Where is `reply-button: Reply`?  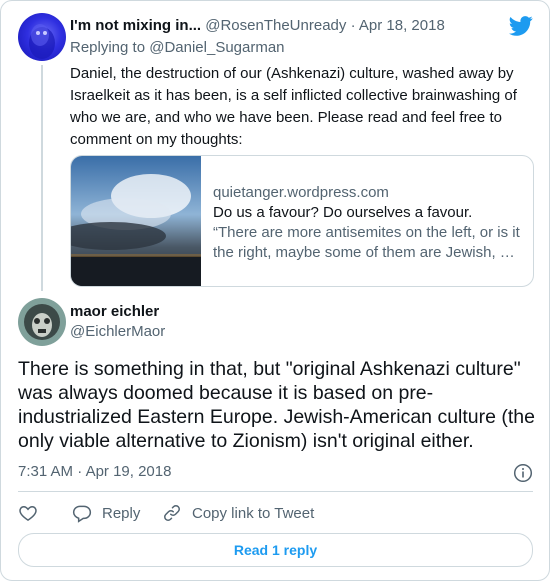 reply-button: Reply is located at coordinates (106, 513).